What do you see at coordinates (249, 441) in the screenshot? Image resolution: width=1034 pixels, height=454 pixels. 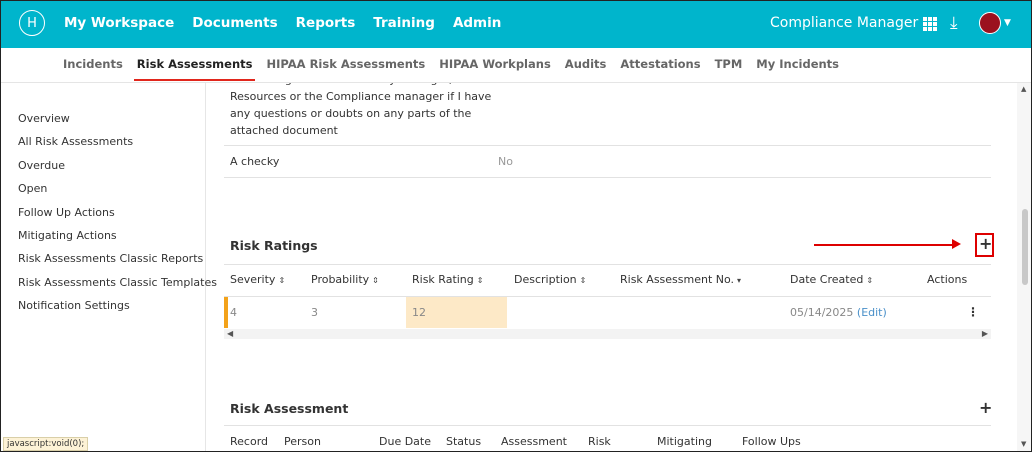 I see `col-record: Record` at bounding box center [249, 441].